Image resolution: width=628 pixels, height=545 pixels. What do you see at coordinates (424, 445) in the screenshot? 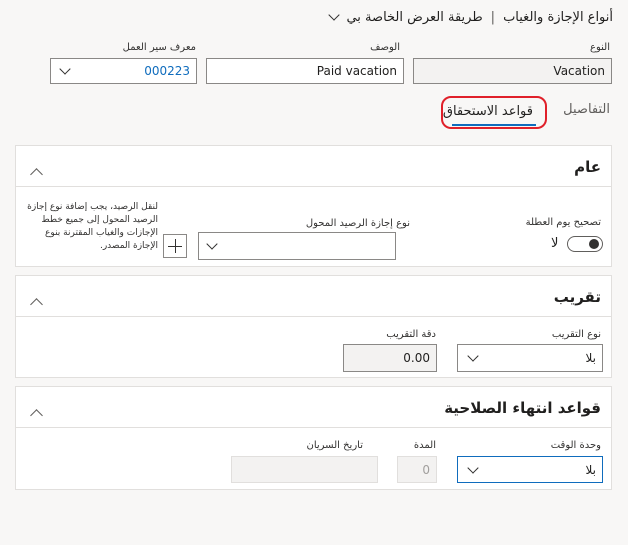
I see `duration-label: المدة` at bounding box center [424, 445].